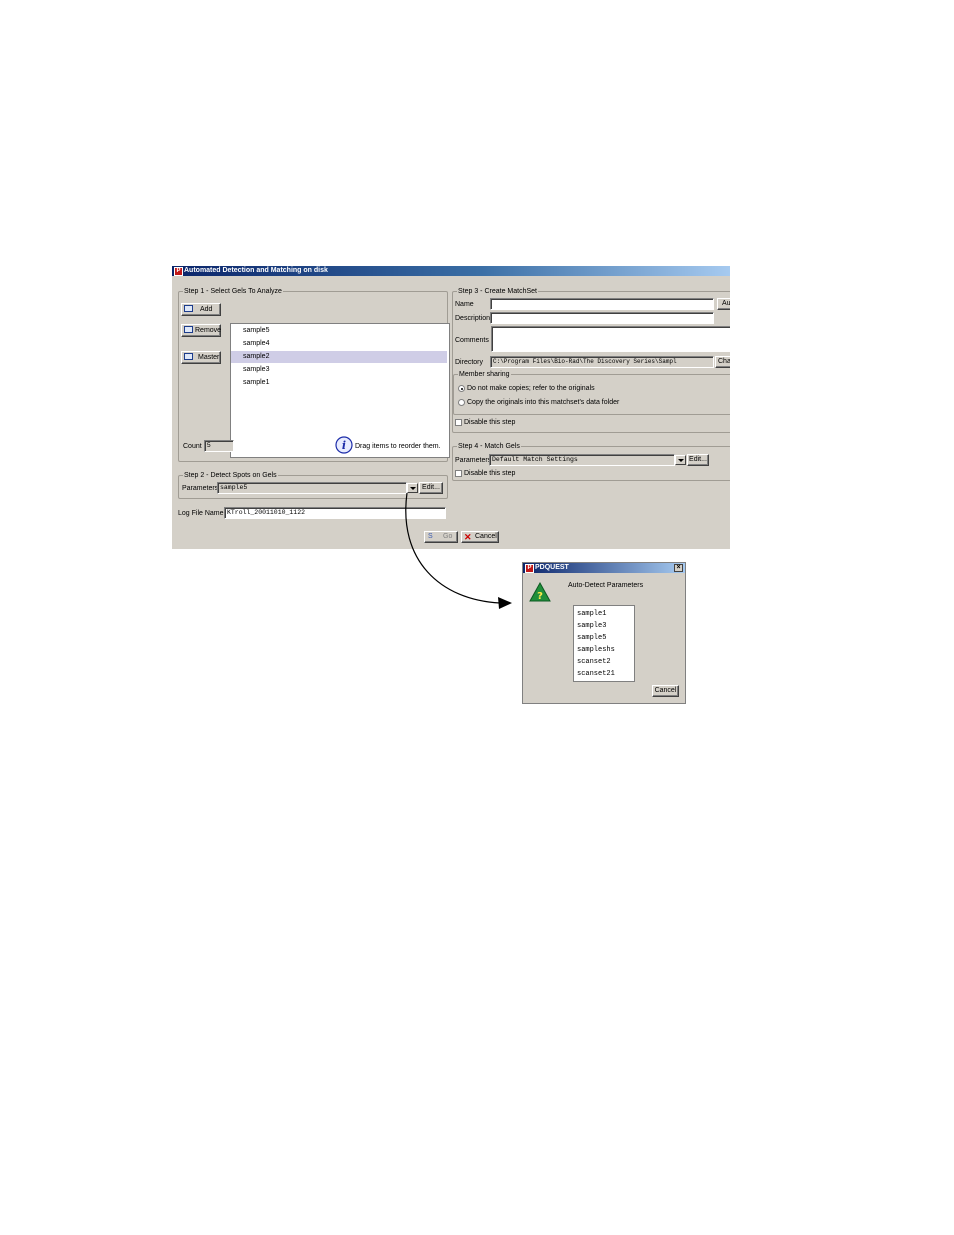 The image size is (954, 1235). What do you see at coordinates (678, 568) in the screenshot?
I see `close-icon: ×` at bounding box center [678, 568].